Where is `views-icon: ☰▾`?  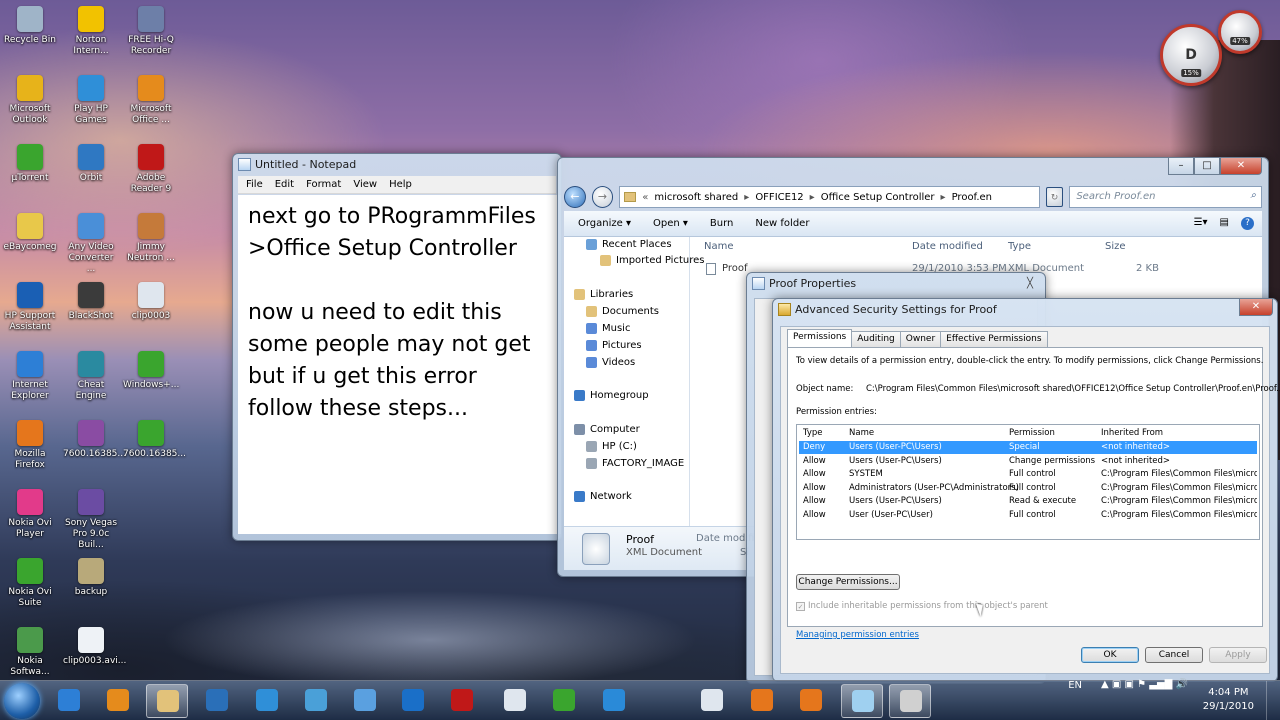
views-icon: ☰▾ is located at coordinates (1201, 223).